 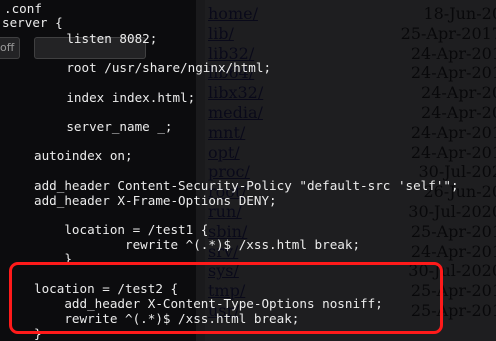 What do you see at coordinates (32, 22) in the screenshot?
I see `code-line-server-open: server {` at bounding box center [32, 22].